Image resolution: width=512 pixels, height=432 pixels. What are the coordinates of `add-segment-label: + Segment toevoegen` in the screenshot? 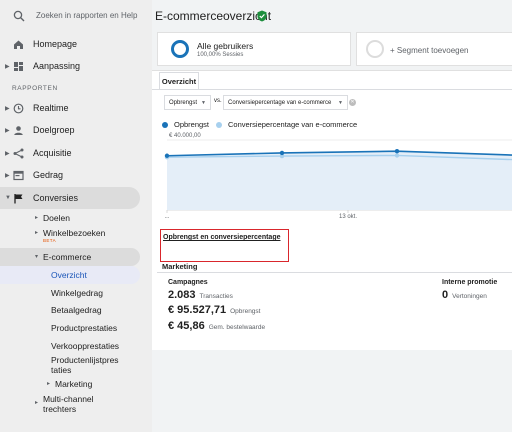 It's located at (429, 50).